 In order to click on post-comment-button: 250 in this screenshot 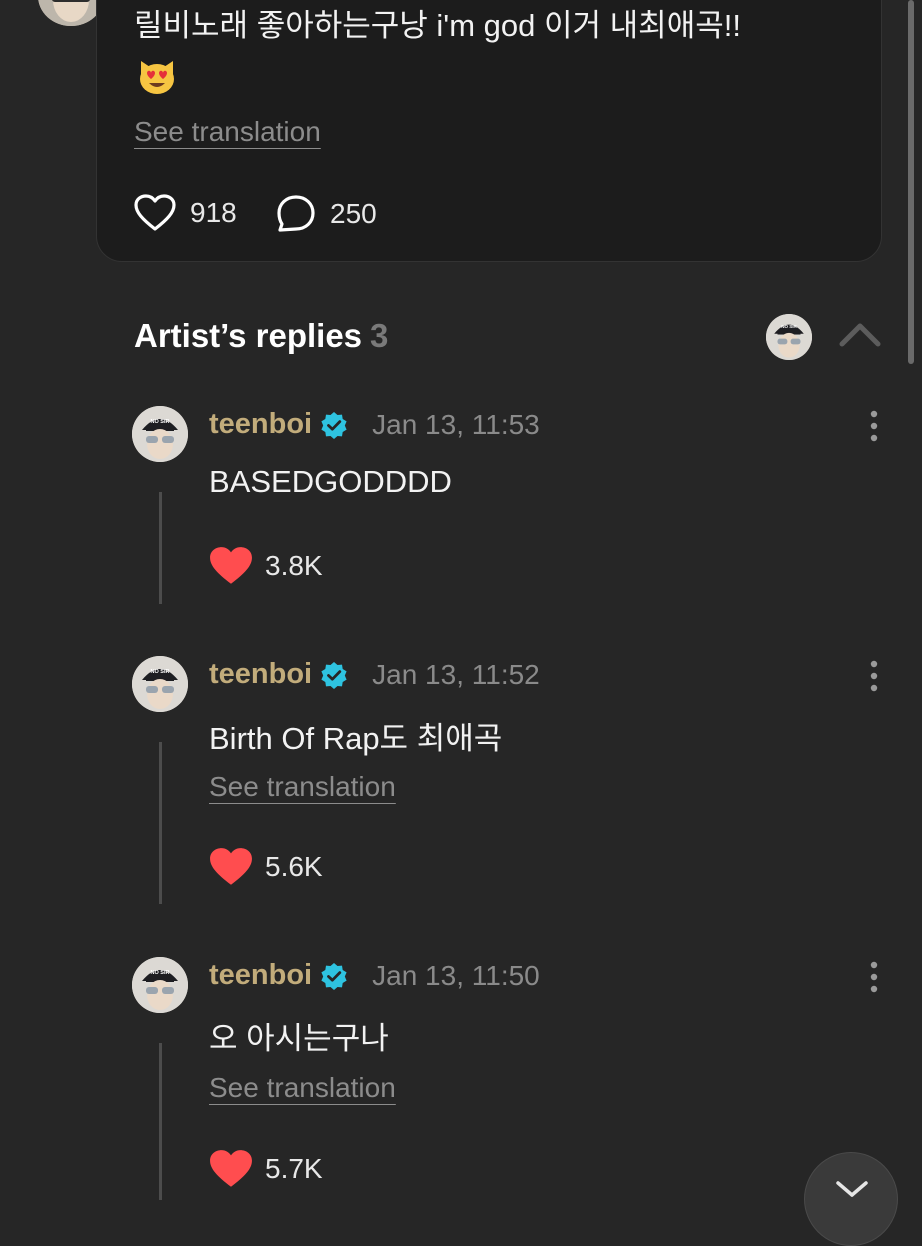, I will do `click(326, 214)`.